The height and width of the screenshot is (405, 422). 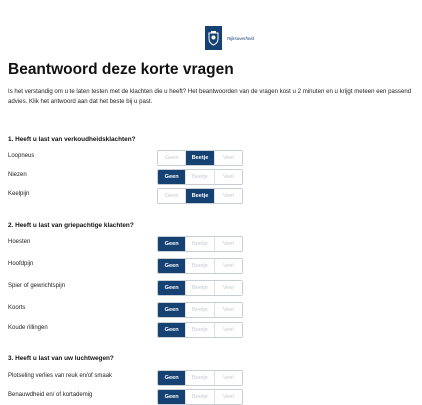 I want to click on rijksoverheid-logo: Rijksoverheid, so click(x=229, y=38).